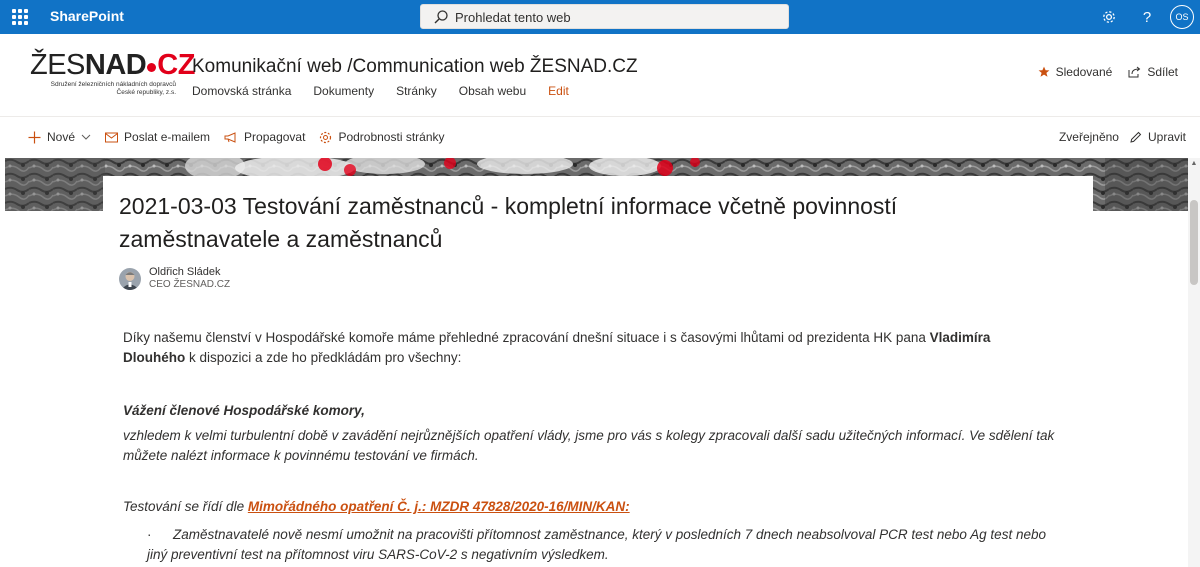 The width and height of the screenshot is (1200, 567). I want to click on app-brand: SharePoint, so click(87, 16).